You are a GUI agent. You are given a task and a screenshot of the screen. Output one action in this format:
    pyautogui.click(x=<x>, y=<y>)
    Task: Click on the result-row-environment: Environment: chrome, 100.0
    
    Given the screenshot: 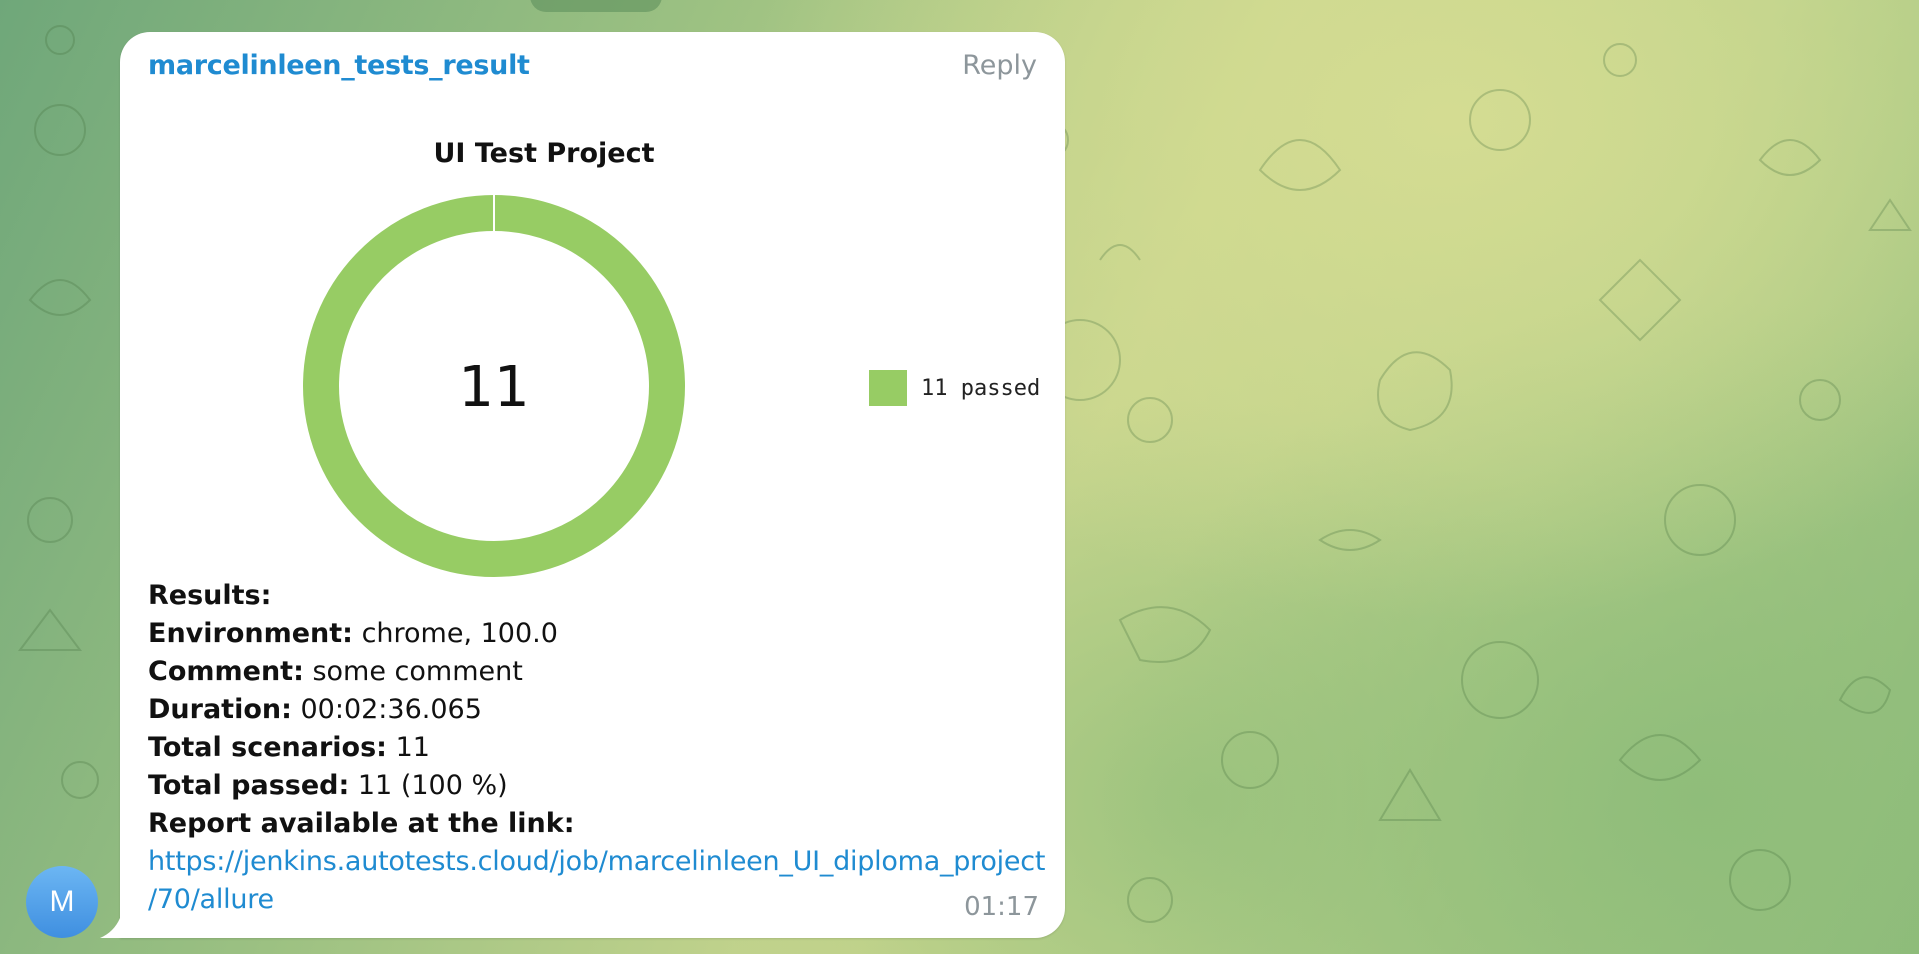 What is the action you would take?
    pyautogui.click(x=598, y=634)
    